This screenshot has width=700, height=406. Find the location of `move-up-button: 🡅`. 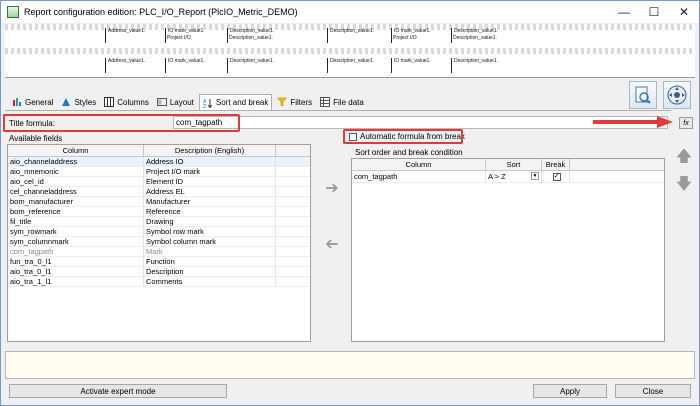

move-up-button: 🡅 is located at coordinates (684, 157).